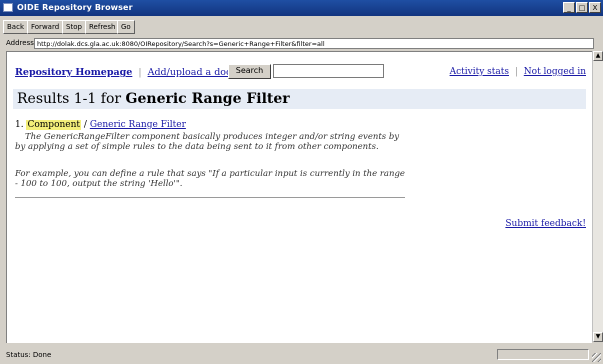 The width and height of the screenshot is (603, 364). Describe the element at coordinates (569, 7) in the screenshot. I see `minimize-button: _` at that location.